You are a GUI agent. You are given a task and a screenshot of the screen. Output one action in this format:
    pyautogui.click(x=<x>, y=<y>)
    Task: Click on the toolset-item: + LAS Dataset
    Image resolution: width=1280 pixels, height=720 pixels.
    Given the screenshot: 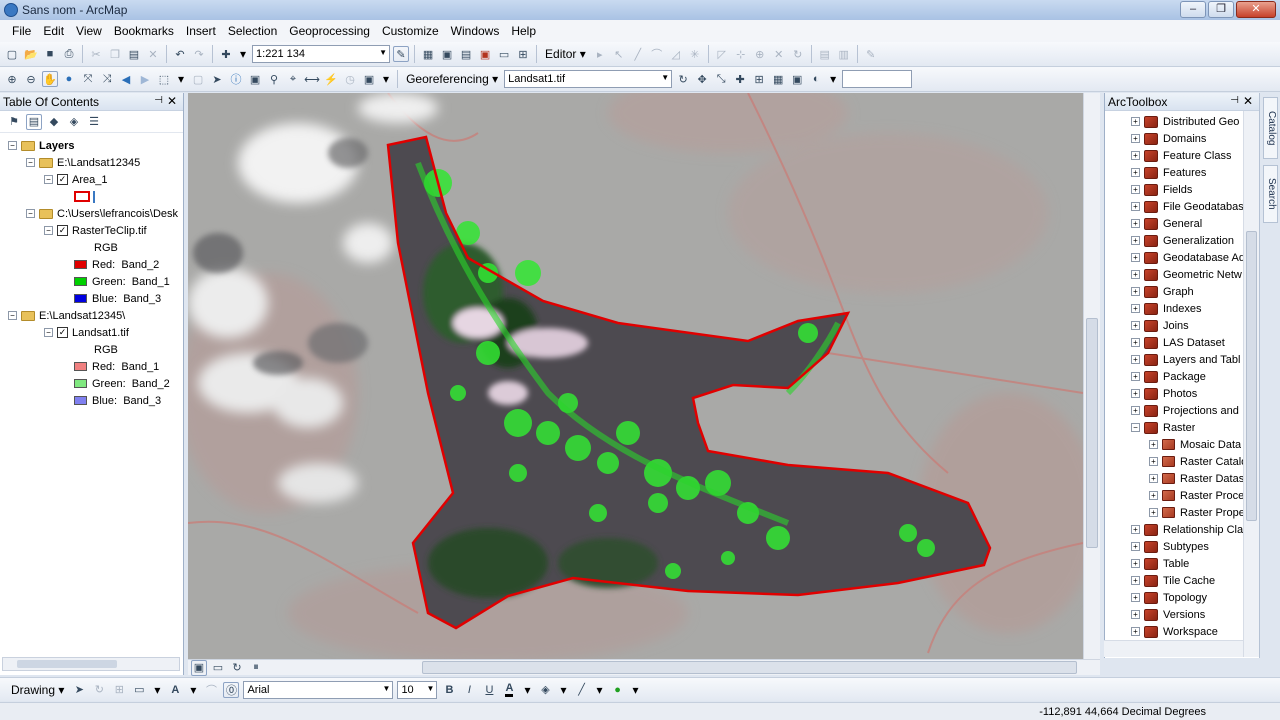 What is the action you would take?
    pyautogui.click(x=1178, y=342)
    